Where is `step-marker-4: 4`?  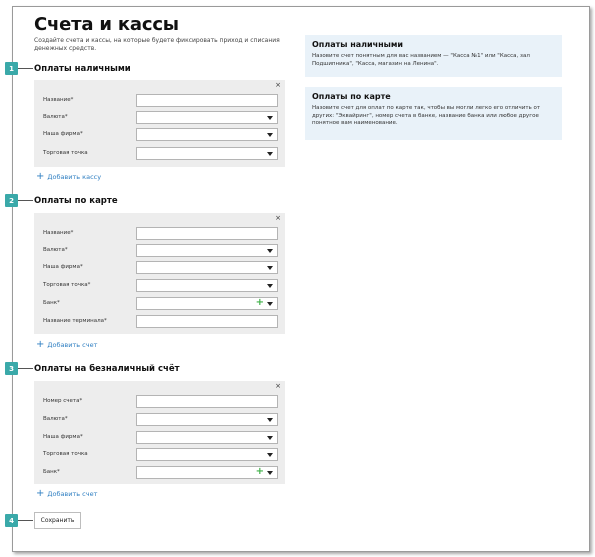 step-marker-4: 4 is located at coordinates (11, 520).